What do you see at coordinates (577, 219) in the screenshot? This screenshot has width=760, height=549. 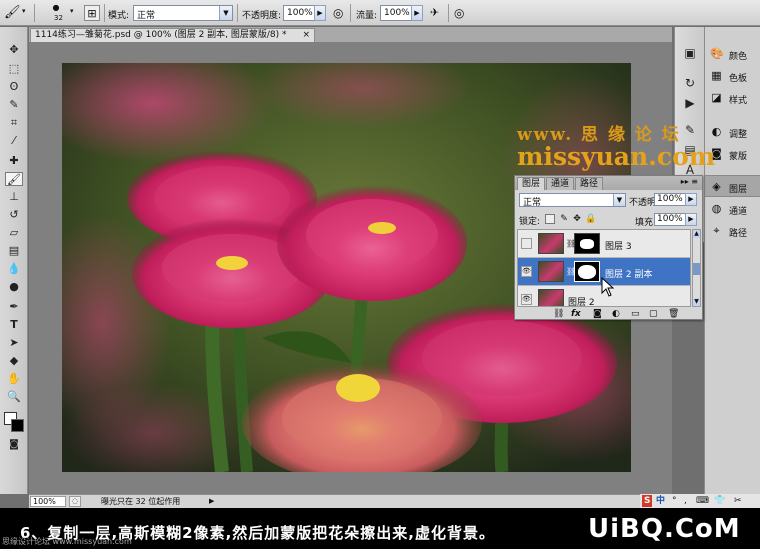 I see `lock-position-icon: ✥` at bounding box center [577, 219].